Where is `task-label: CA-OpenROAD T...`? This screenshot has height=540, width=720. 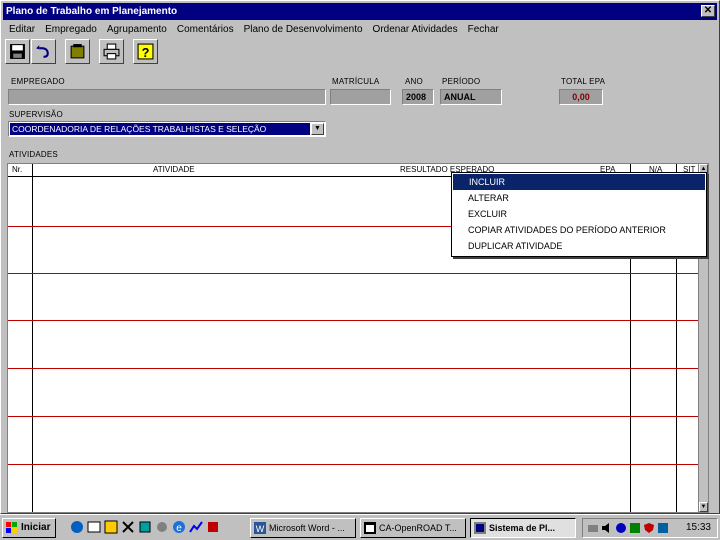
task-label: CA-OpenROAD T... is located at coordinates (418, 528).